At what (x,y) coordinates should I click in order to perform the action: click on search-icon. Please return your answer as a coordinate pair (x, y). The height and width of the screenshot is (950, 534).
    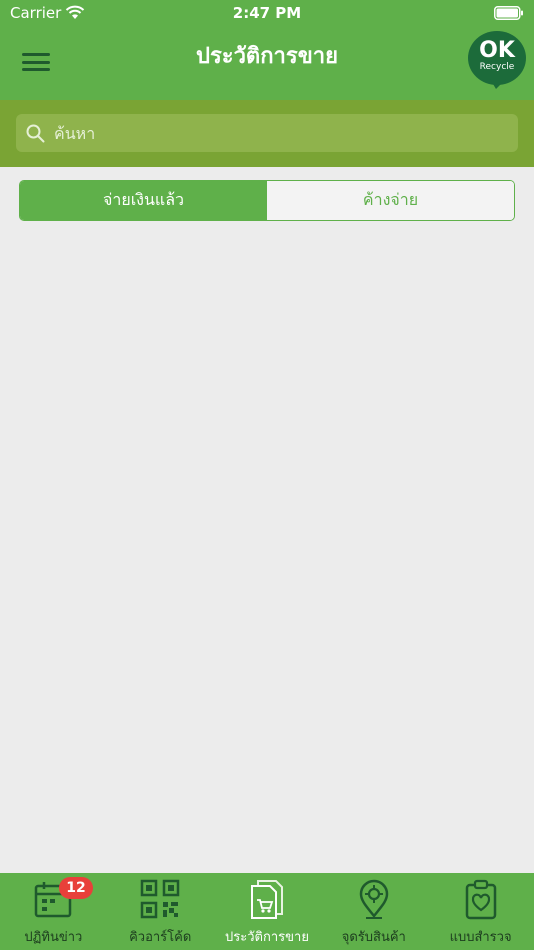
    Looking at the image, I should click on (35, 133).